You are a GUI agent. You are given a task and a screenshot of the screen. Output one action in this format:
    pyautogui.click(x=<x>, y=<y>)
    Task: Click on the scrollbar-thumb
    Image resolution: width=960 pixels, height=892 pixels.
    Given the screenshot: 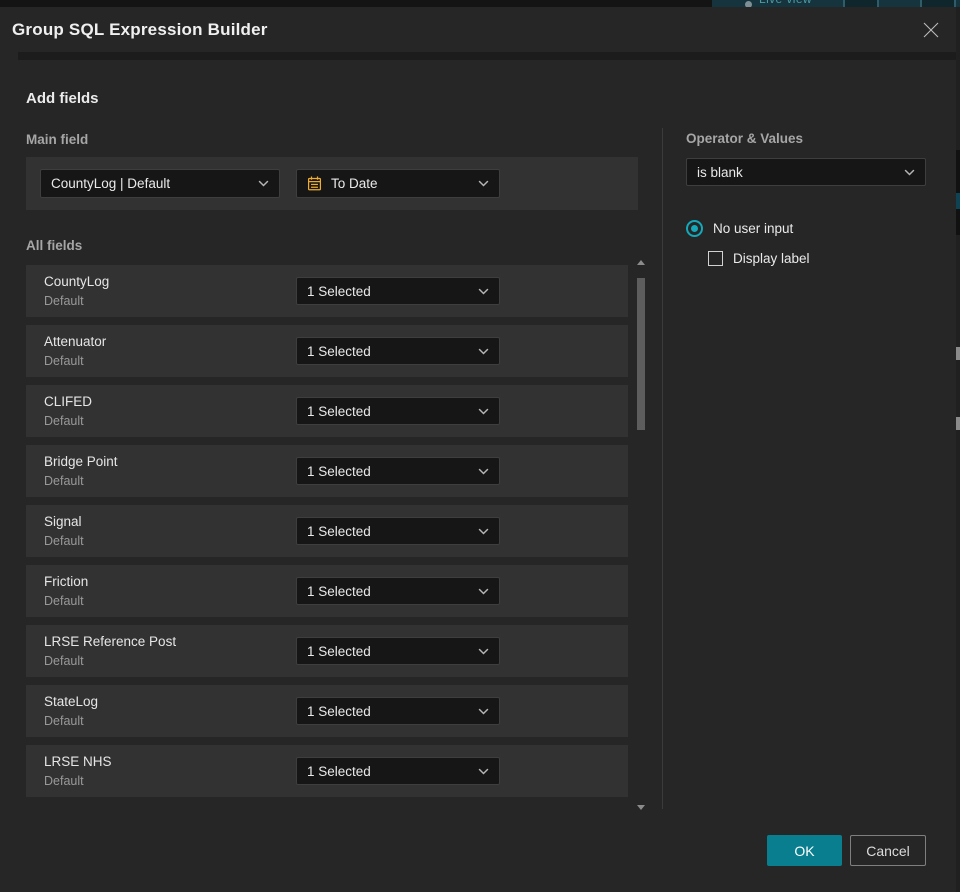 What is the action you would take?
    pyautogui.click(x=641, y=354)
    